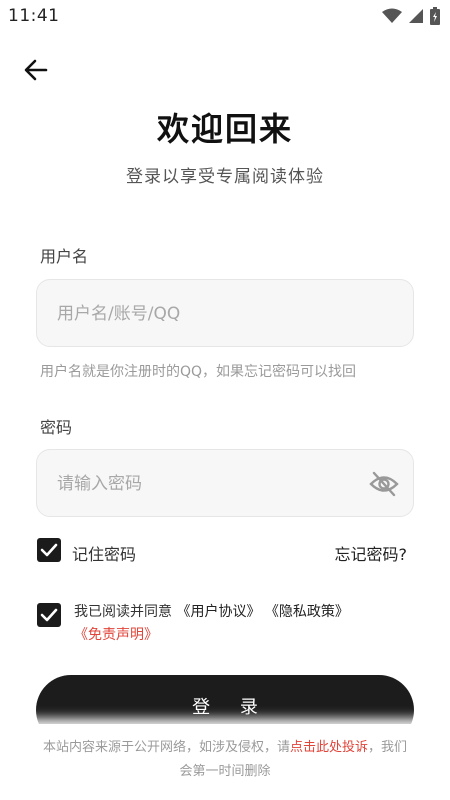 The height and width of the screenshot is (800, 450). I want to click on battery-icon, so click(435, 16).